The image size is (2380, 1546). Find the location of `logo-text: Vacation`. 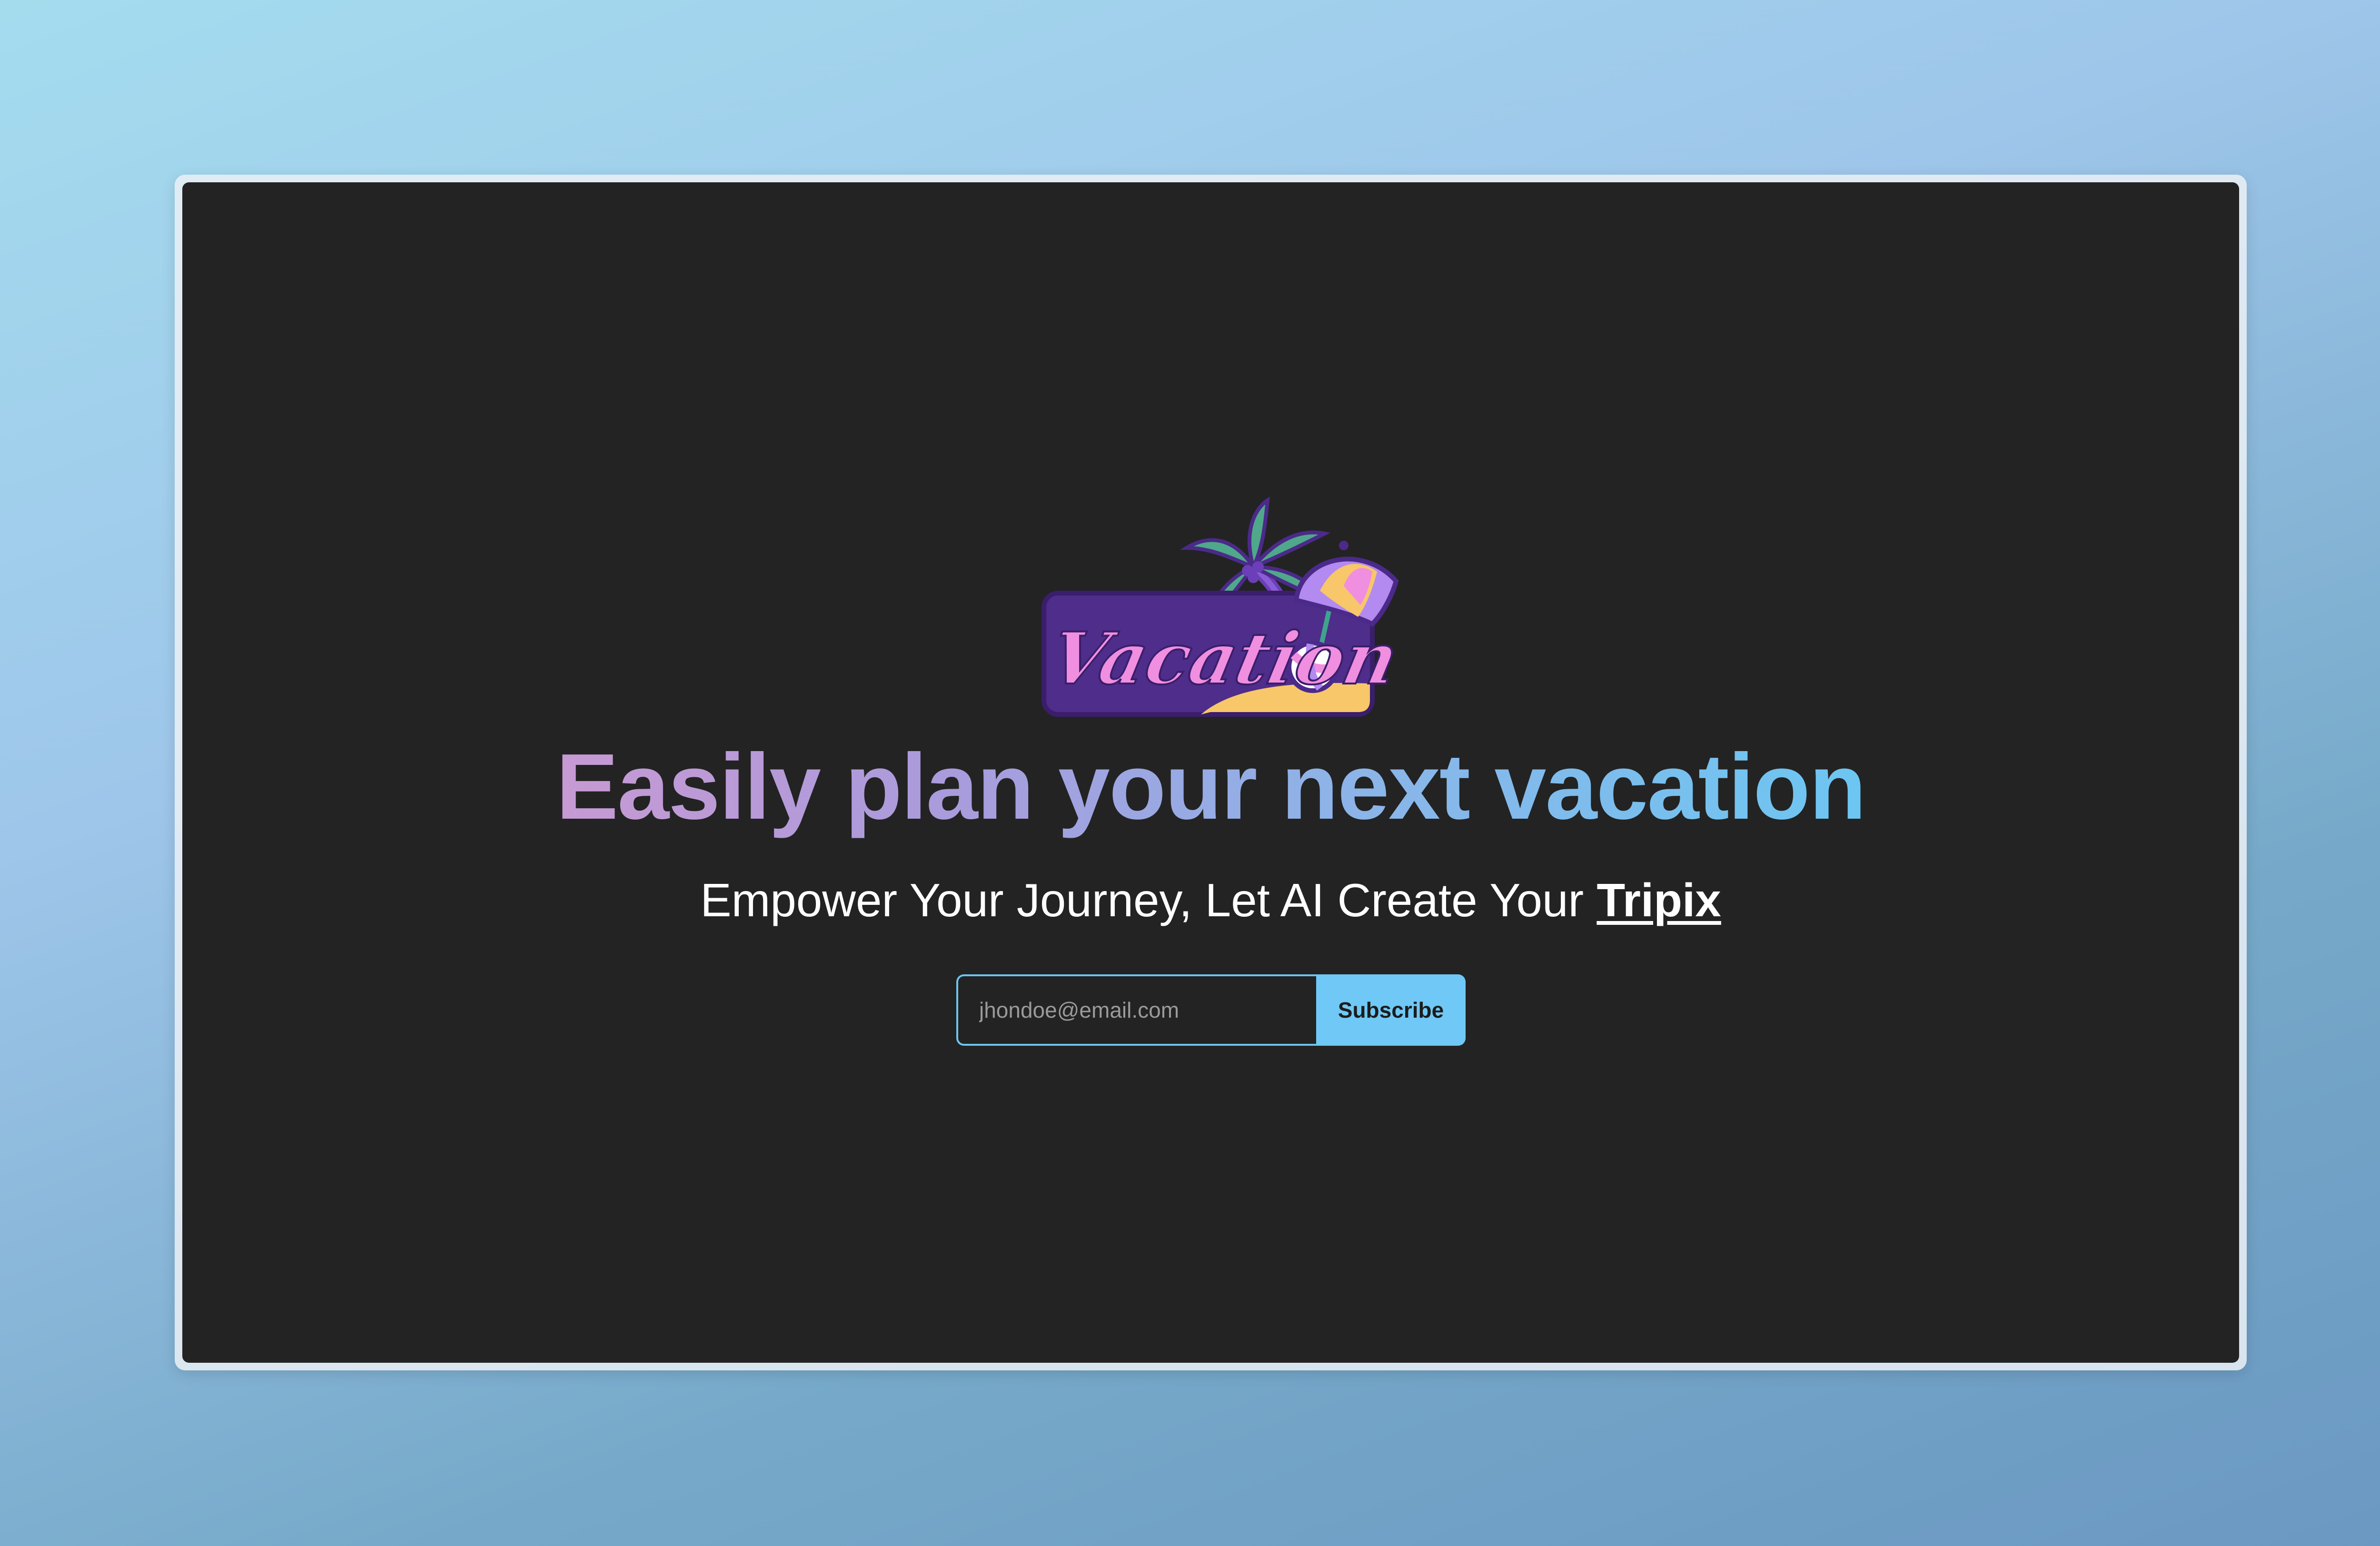

logo-text: Vacation is located at coordinates (1222, 659).